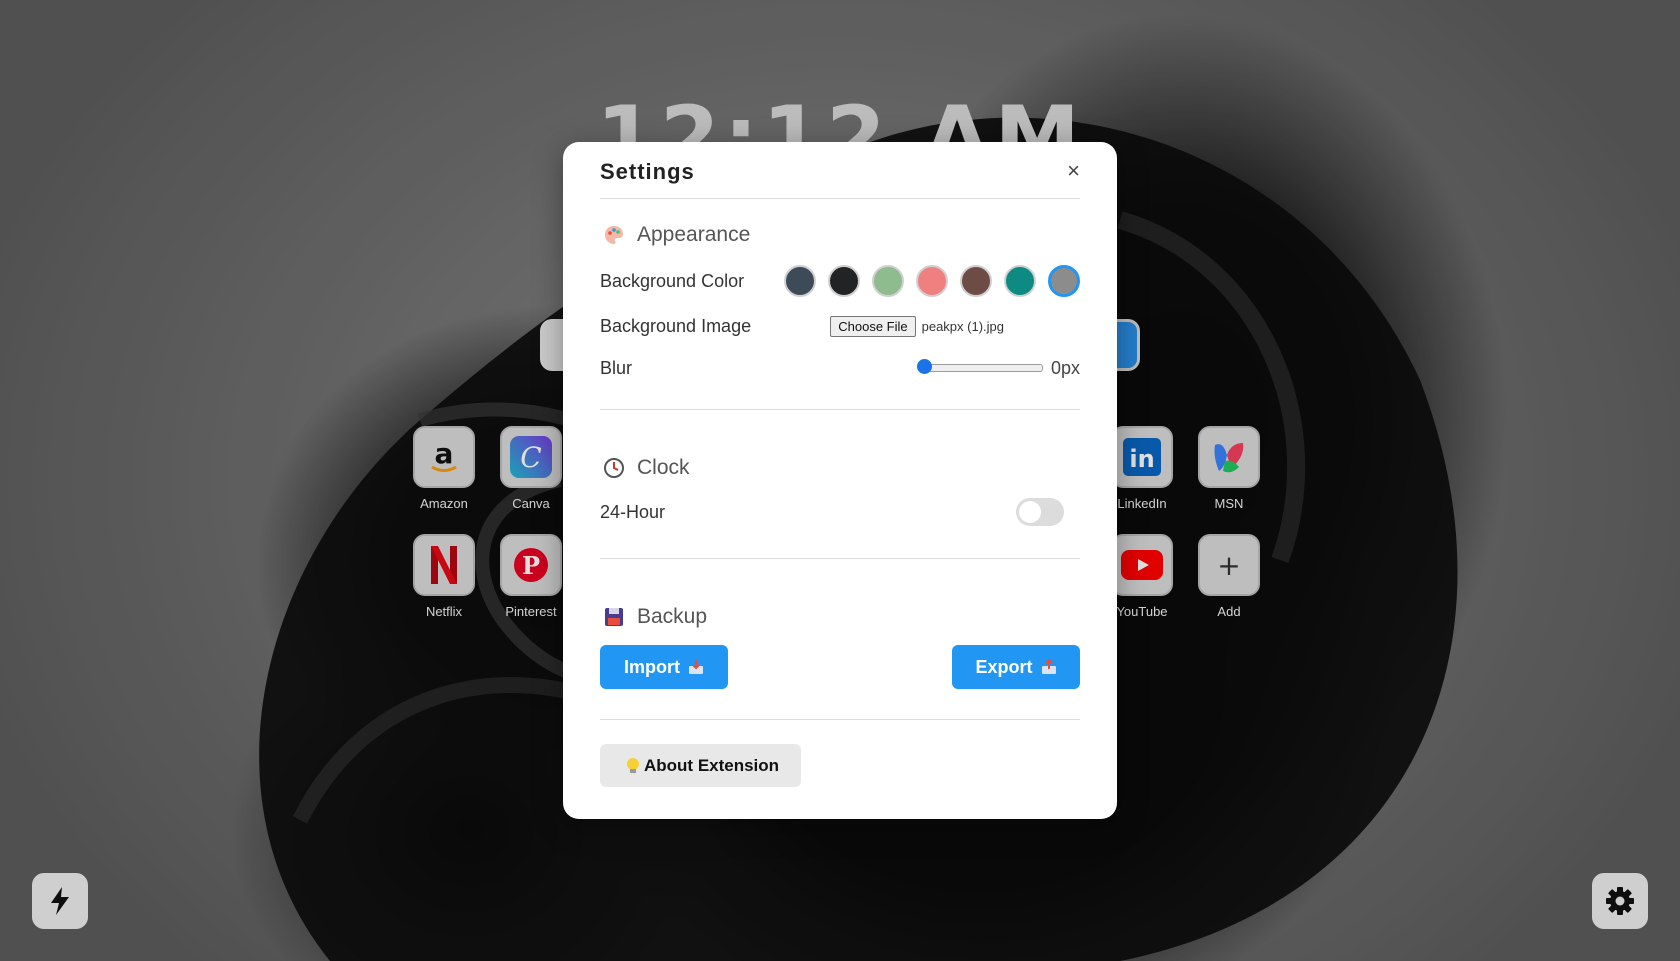  Describe the element at coordinates (1073, 171) in the screenshot. I see `close-icon: ×` at that location.